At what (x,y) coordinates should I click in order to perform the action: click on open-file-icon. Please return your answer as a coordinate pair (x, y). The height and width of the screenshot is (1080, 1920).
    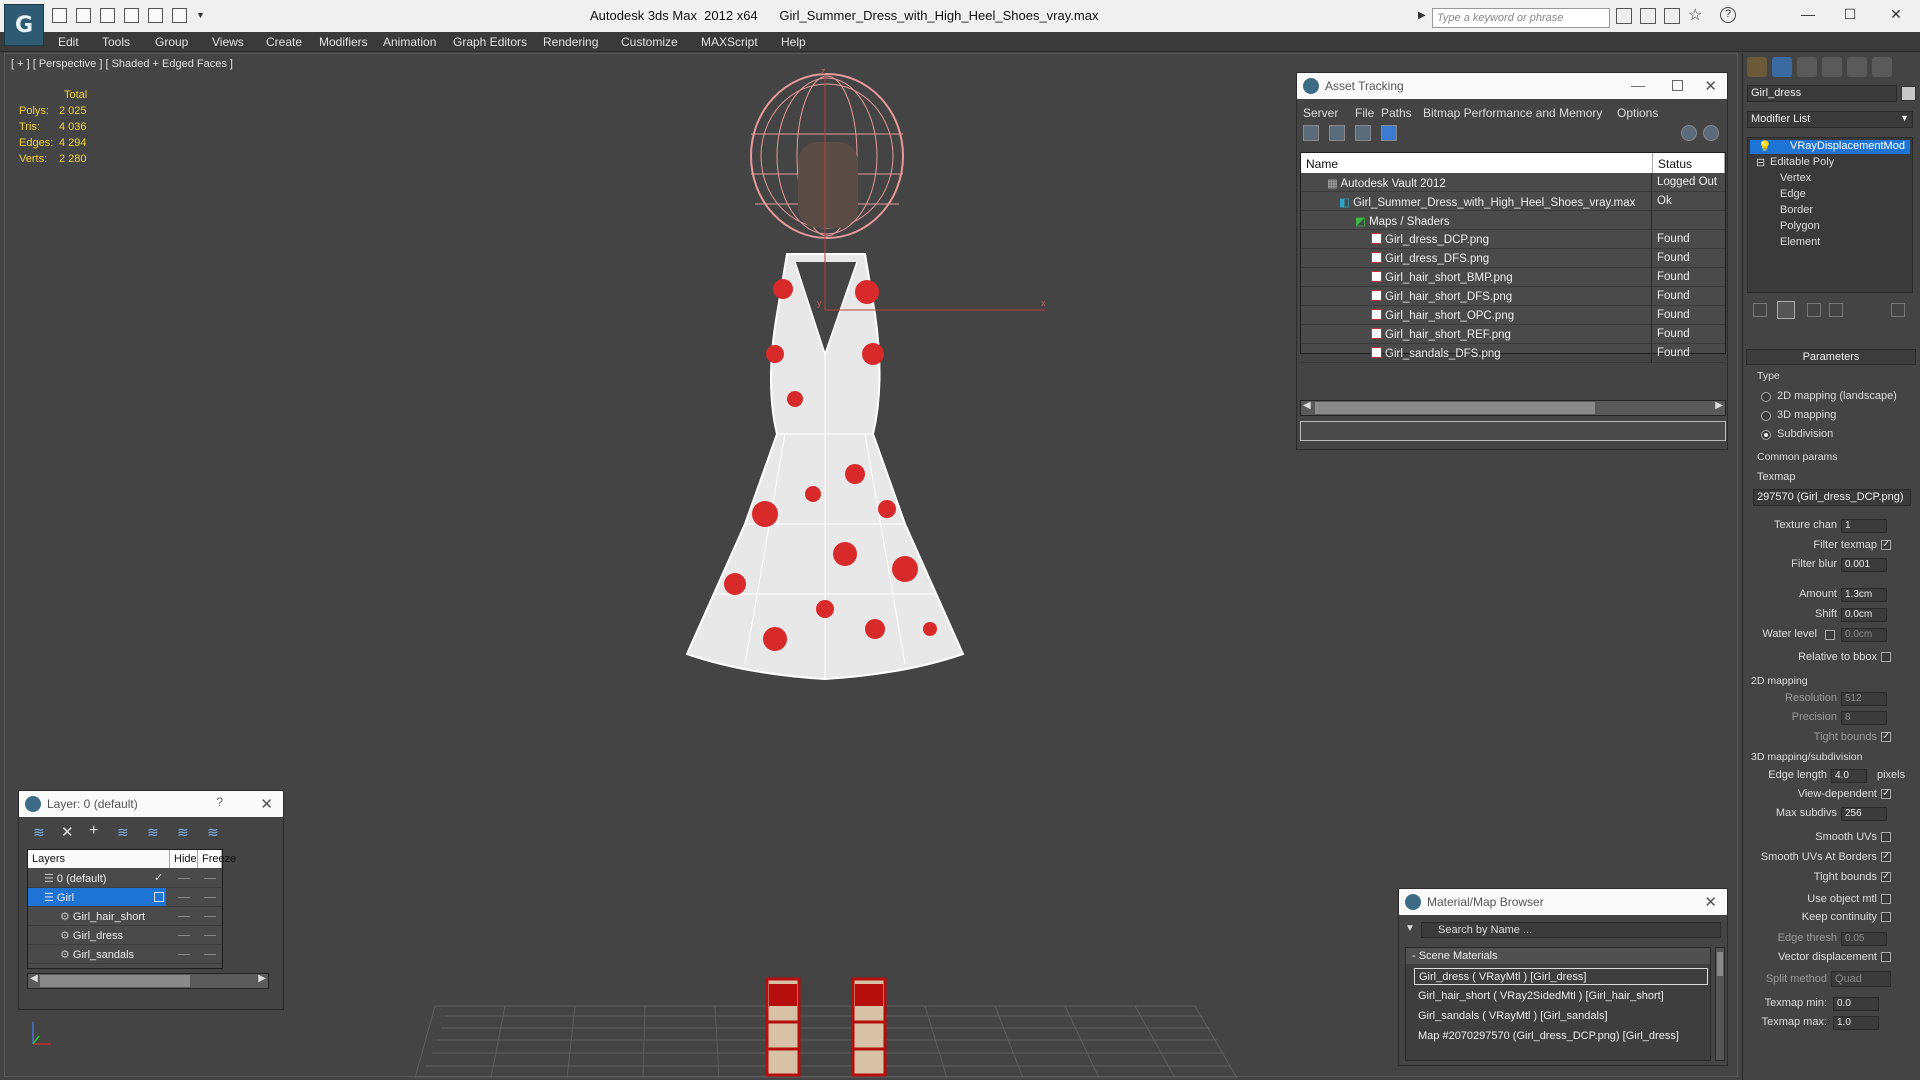
    Looking at the image, I should click on (59, 15).